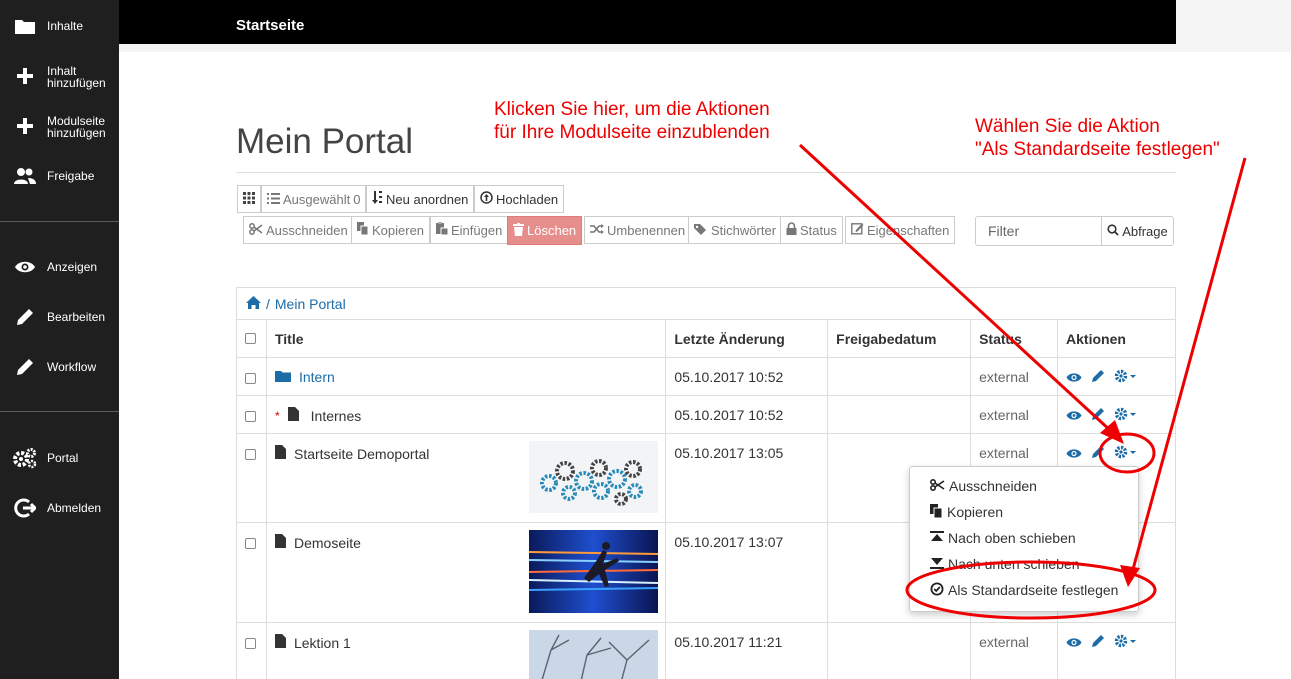 This screenshot has width=1291, height=679. Describe the element at coordinates (747, 478) in the screenshot. I see `row-modified: 05.10.2017 13:05` at that location.